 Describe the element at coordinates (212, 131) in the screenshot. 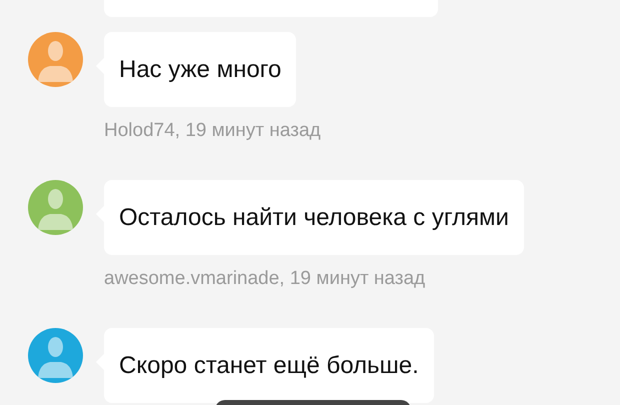

I see `message-meta: Holod74, 19 минут назад` at that location.